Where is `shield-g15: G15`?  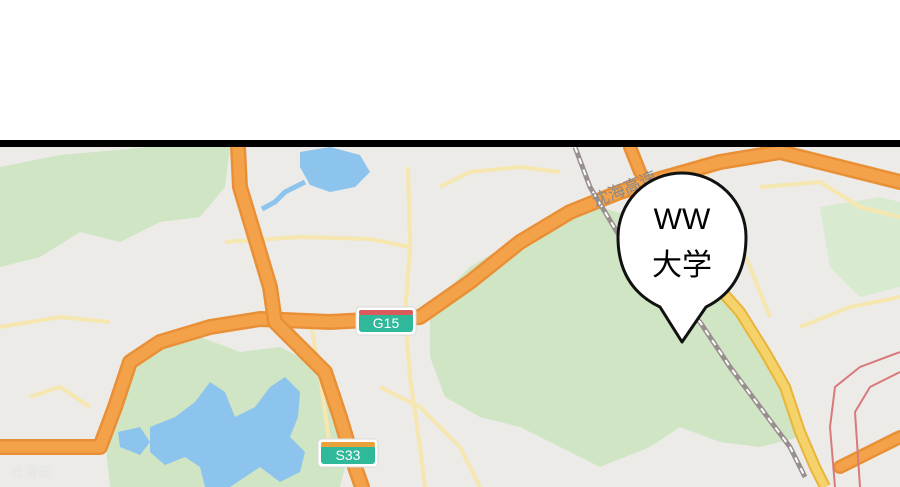
shield-g15: G15 is located at coordinates (386, 321).